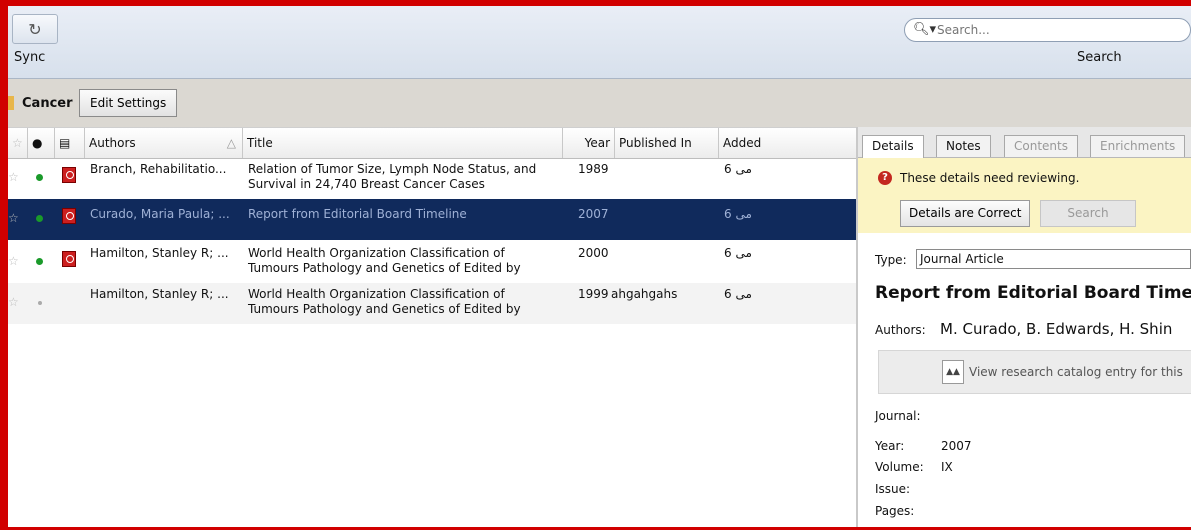 Image resolution: width=1191 pixels, height=530 pixels. Describe the element at coordinates (1138, 146) in the screenshot. I see `tab-enrichments: Enrichments` at that location.